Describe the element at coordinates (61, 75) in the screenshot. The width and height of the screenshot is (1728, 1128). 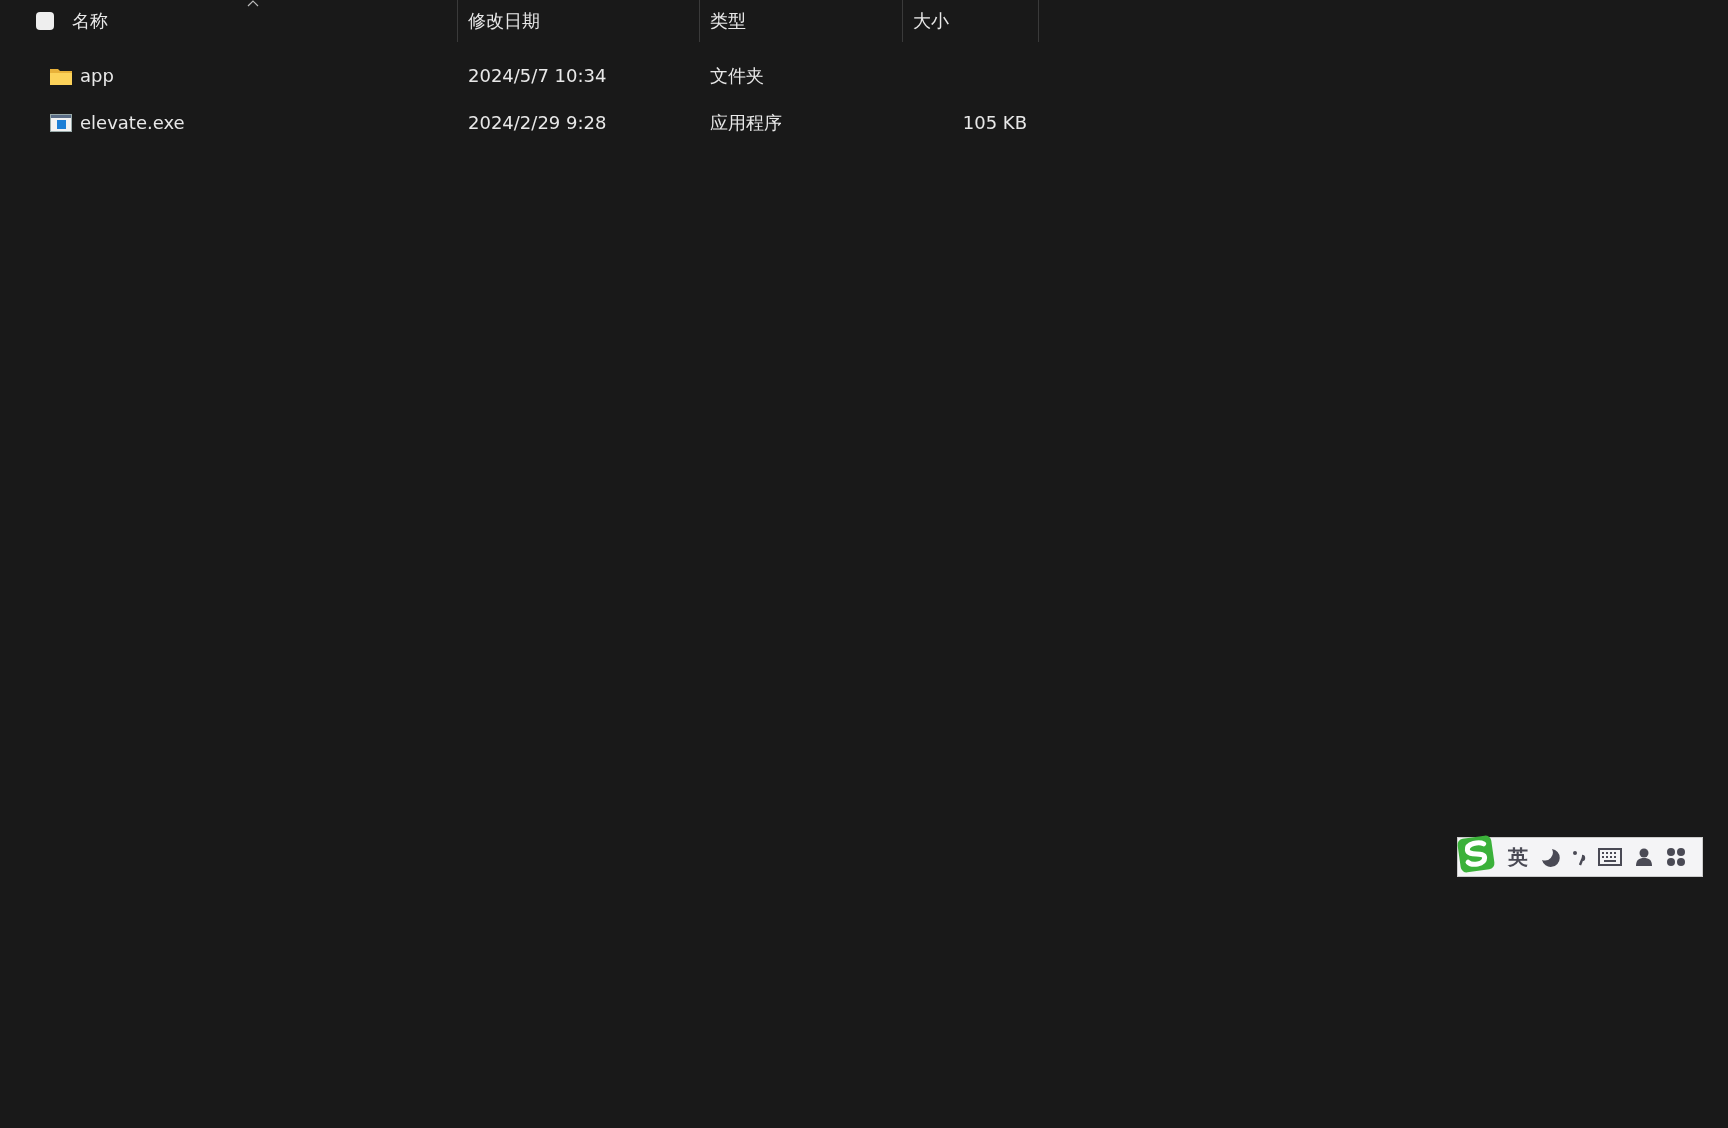
I see `folder-icon` at that location.